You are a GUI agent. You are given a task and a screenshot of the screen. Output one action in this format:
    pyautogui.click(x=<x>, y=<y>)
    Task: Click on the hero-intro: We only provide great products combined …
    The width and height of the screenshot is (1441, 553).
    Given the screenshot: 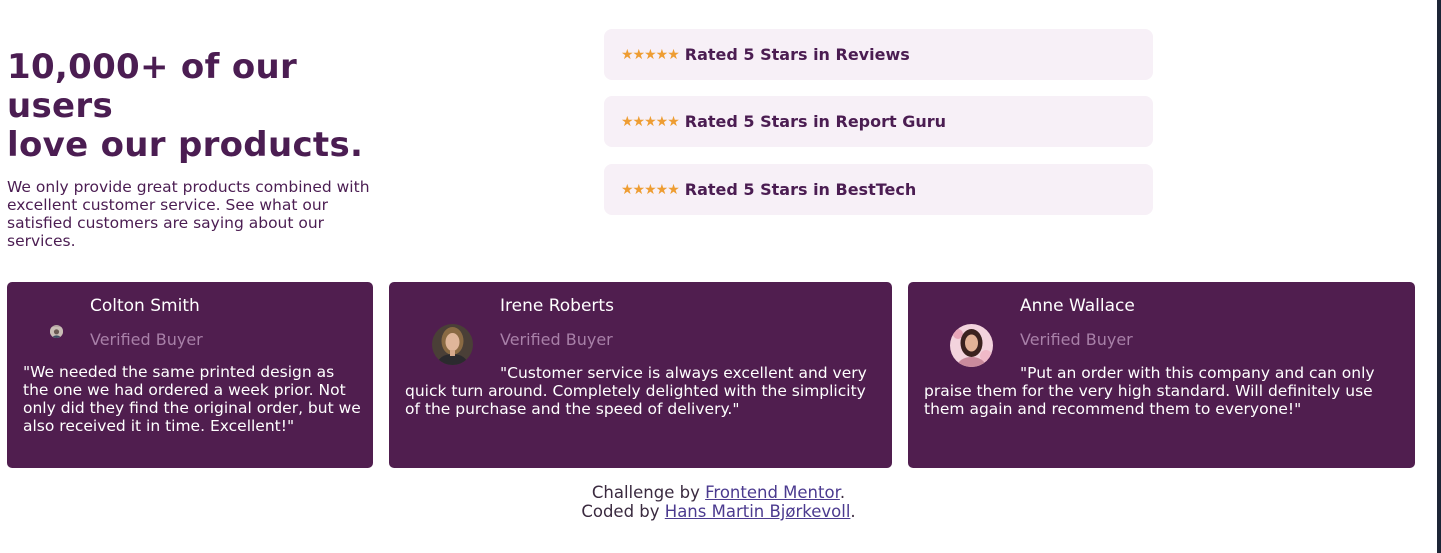 What is the action you would take?
    pyautogui.click(x=188, y=214)
    